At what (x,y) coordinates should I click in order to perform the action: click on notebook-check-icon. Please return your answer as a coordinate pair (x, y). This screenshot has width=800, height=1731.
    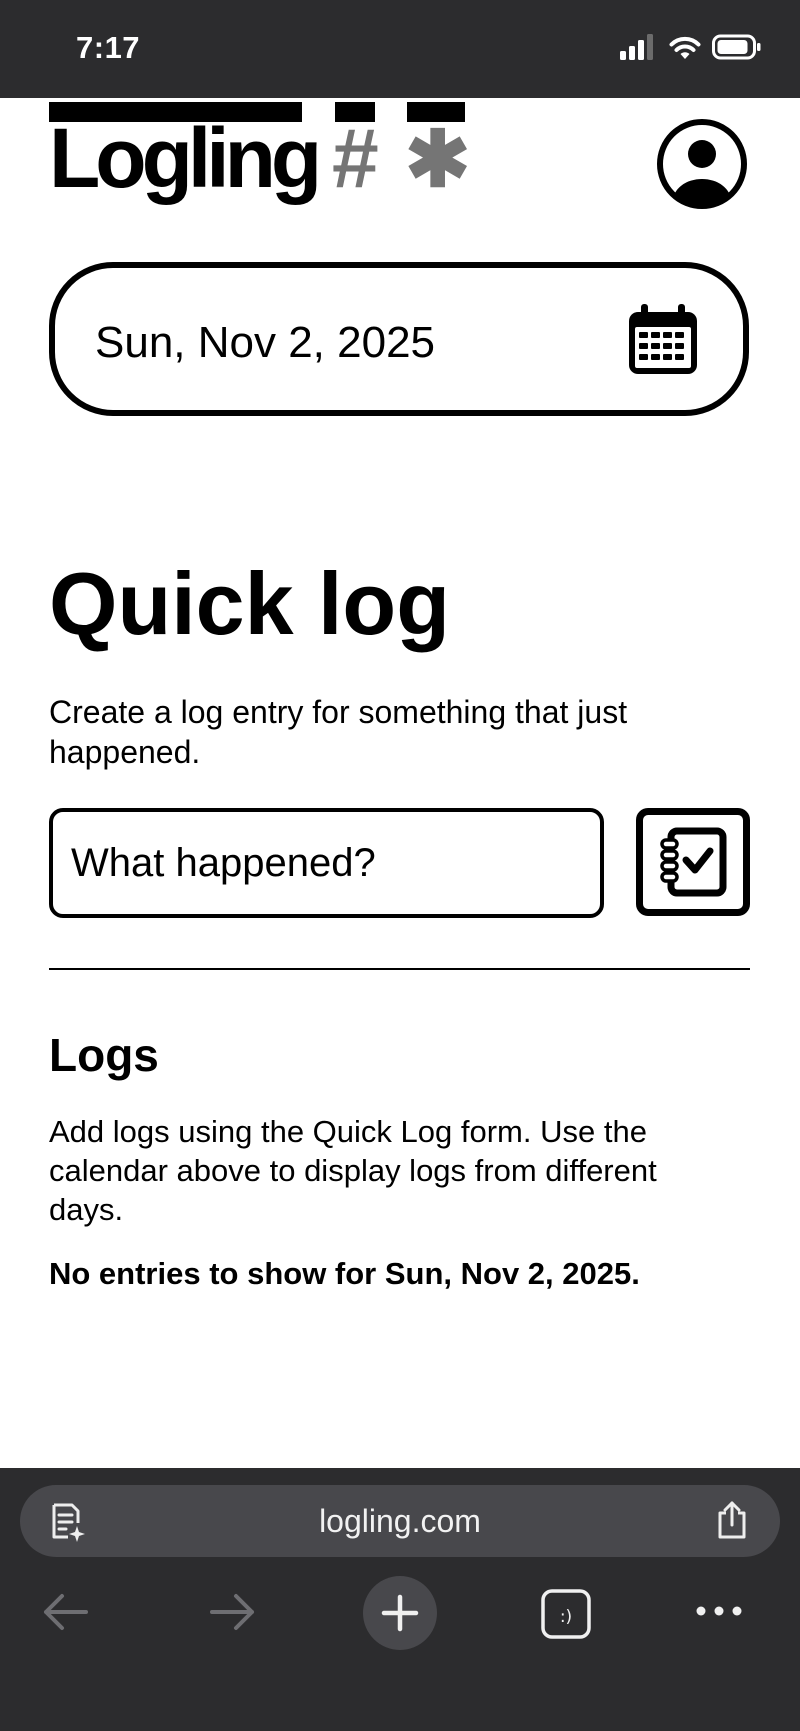
    Looking at the image, I should click on (693, 862).